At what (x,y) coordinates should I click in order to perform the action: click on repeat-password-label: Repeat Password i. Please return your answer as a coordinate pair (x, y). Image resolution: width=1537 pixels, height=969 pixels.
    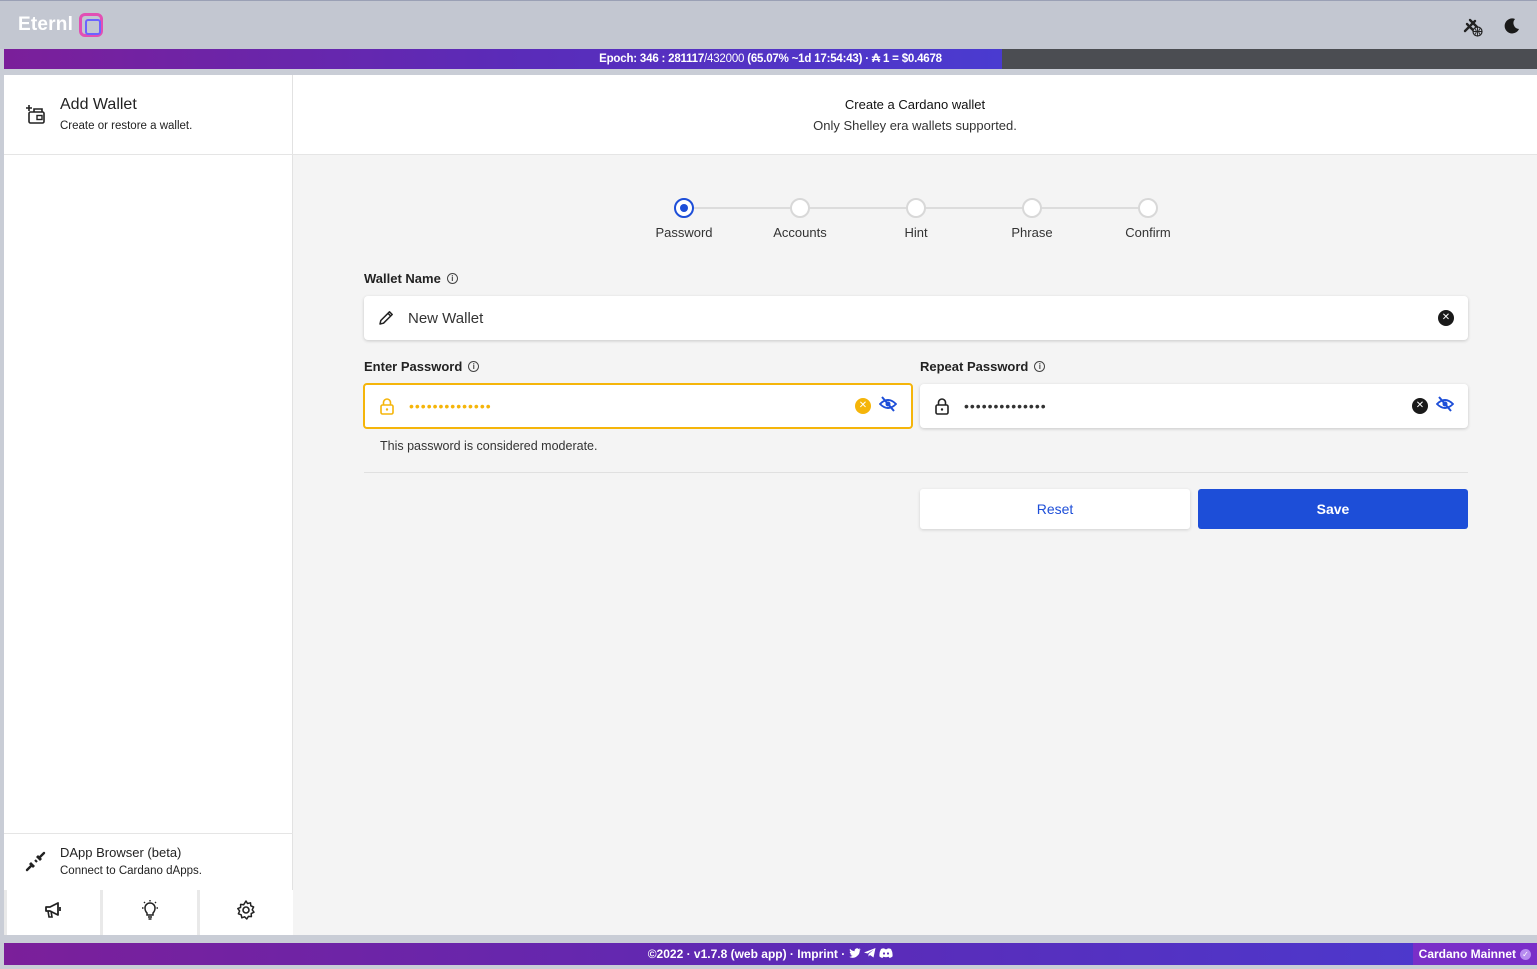
    Looking at the image, I should click on (983, 366).